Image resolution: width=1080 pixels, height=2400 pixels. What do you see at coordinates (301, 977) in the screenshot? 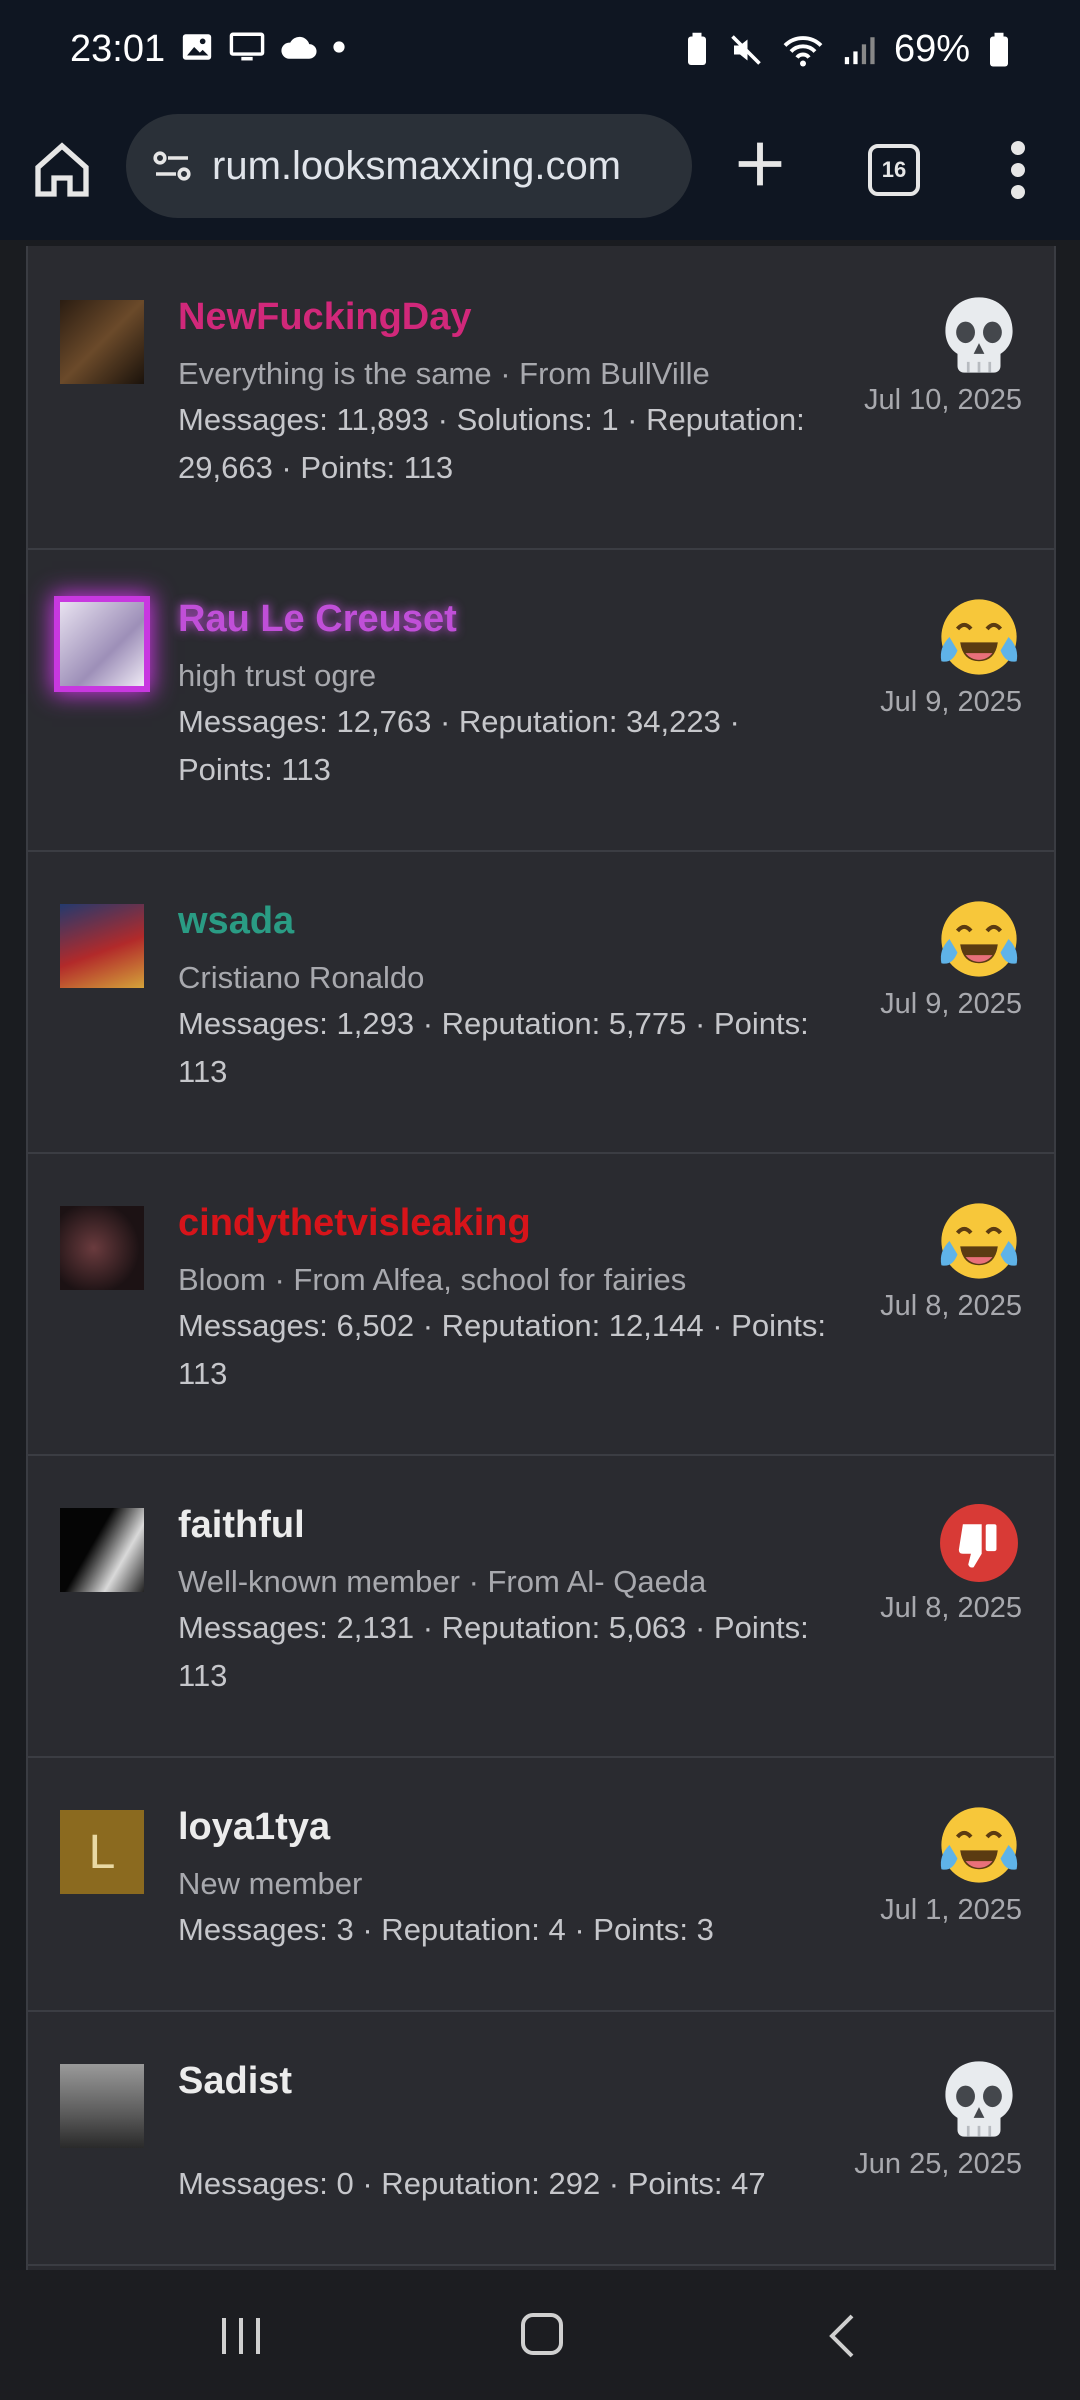
I see `user-title: Cristiano Ronaldo` at bounding box center [301, 977].